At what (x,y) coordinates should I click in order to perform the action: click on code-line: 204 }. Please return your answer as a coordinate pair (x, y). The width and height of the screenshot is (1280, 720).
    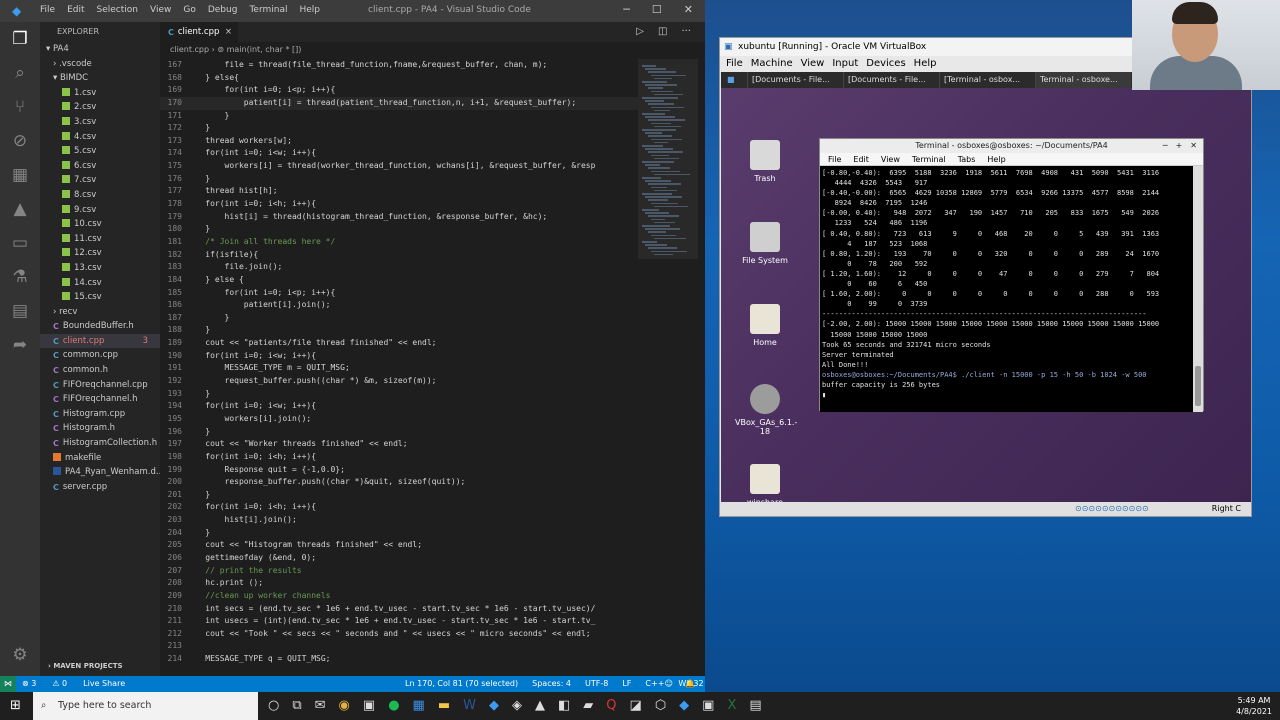
    Looking at the image, I should click on (399, 533).